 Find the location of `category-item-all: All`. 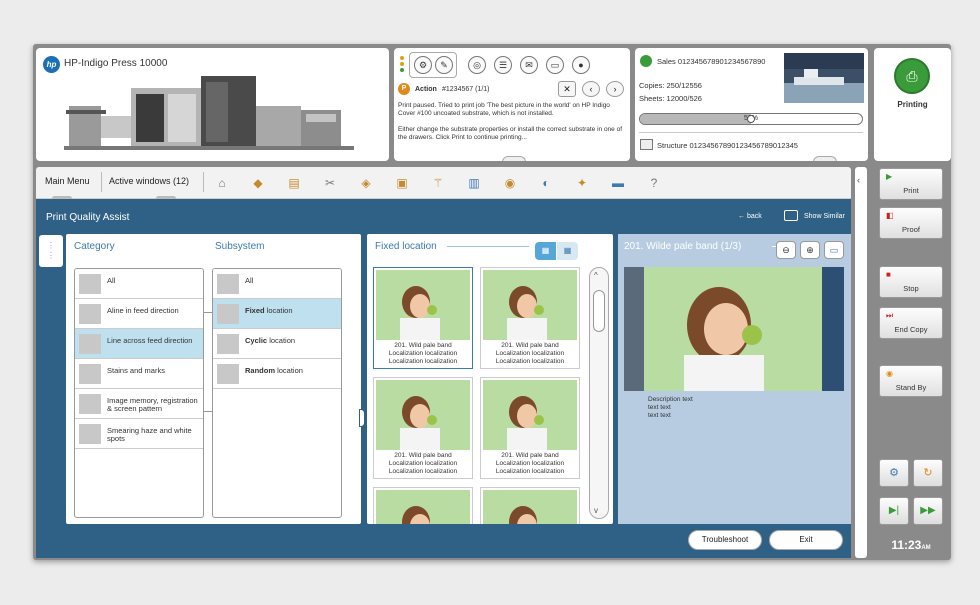

category-item-all: All is located at coordinates (139, 284).